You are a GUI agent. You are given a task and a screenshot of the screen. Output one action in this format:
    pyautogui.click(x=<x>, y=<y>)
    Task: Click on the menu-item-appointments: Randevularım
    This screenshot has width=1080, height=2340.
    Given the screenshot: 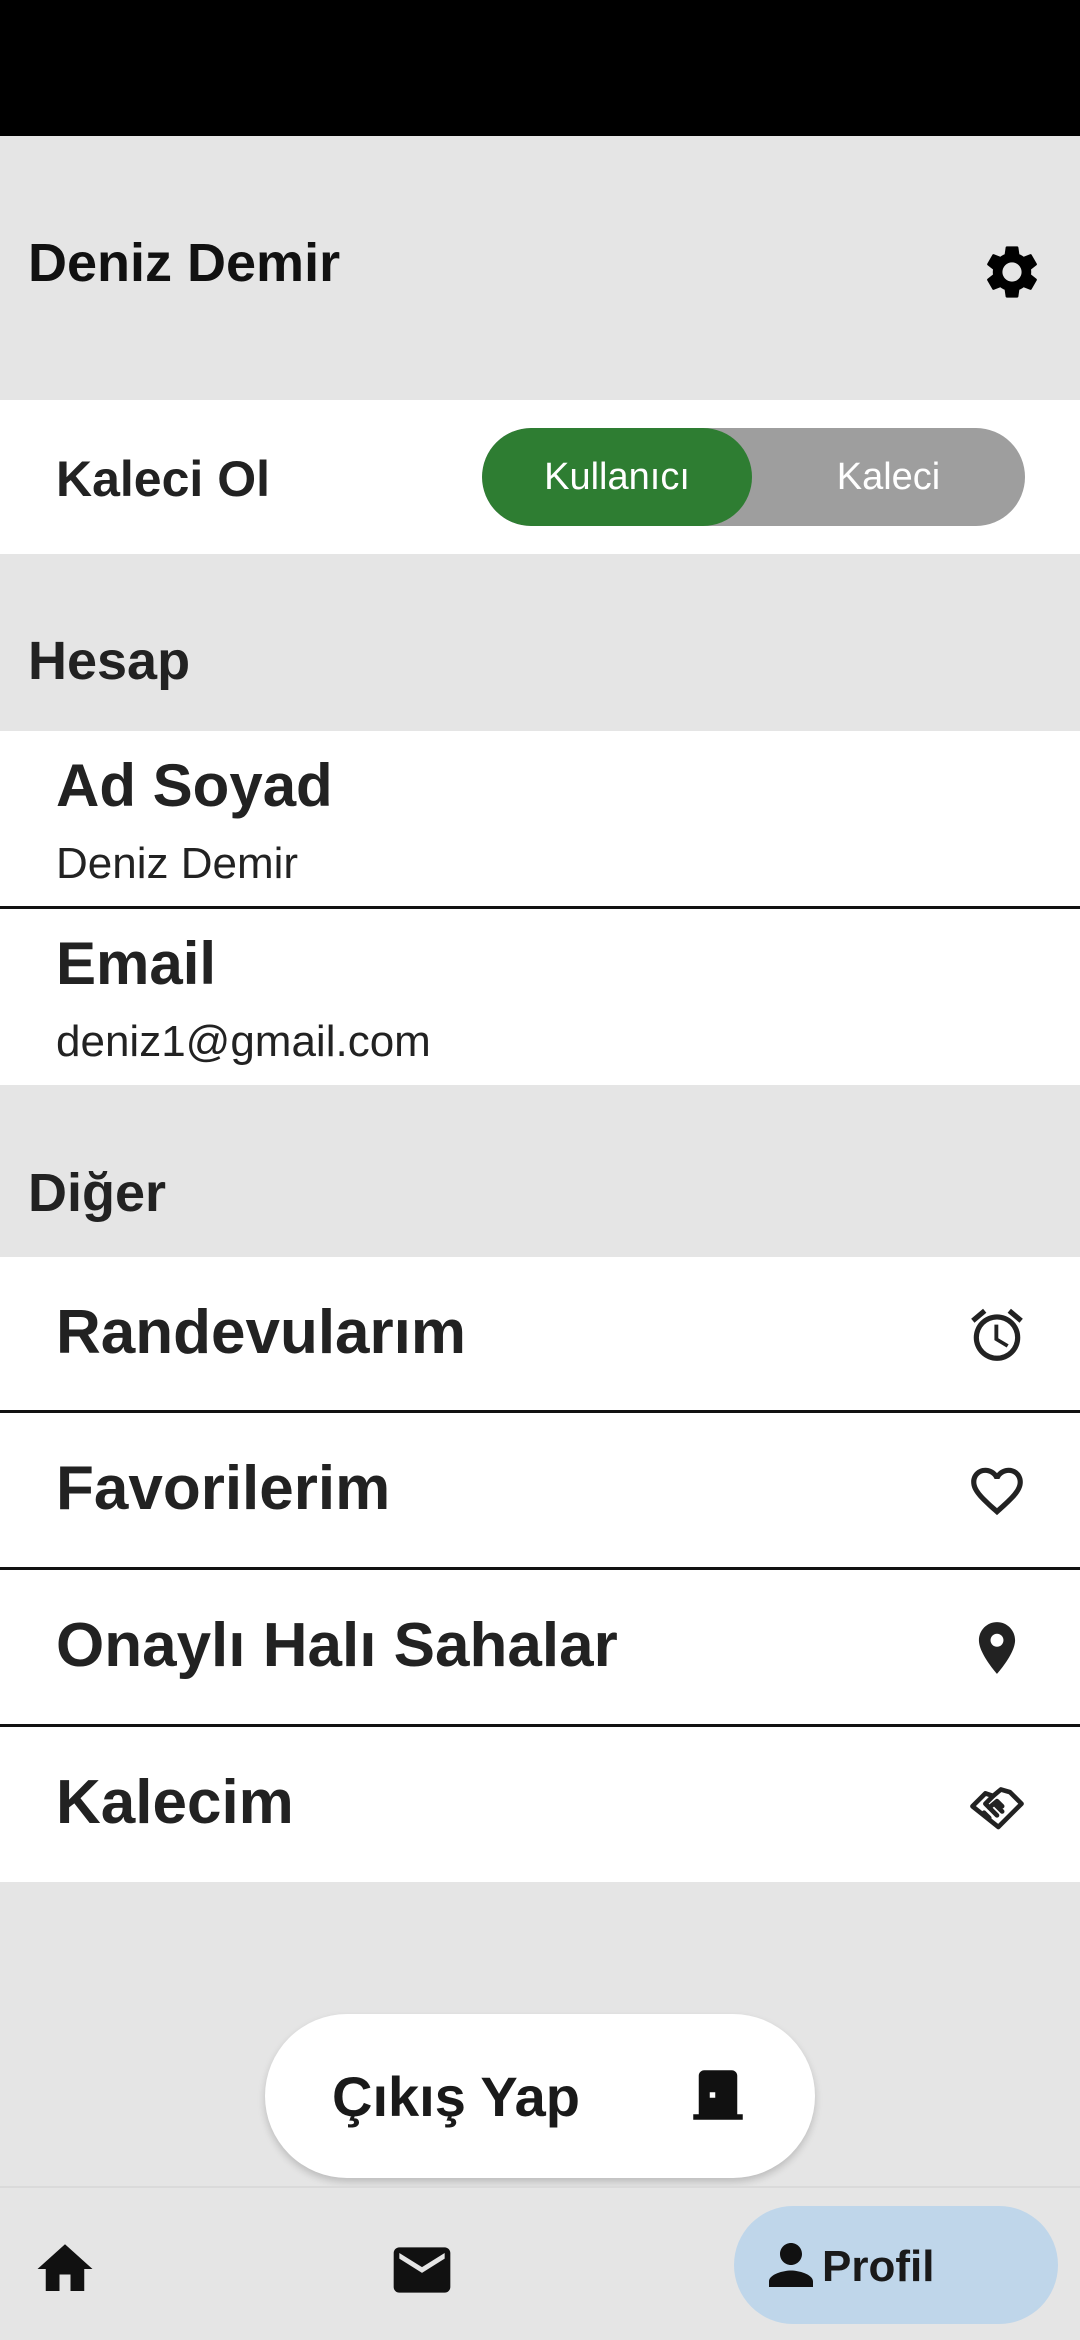 What is the action you would take?
    pyautogui.click(x=540, y=1334)
    